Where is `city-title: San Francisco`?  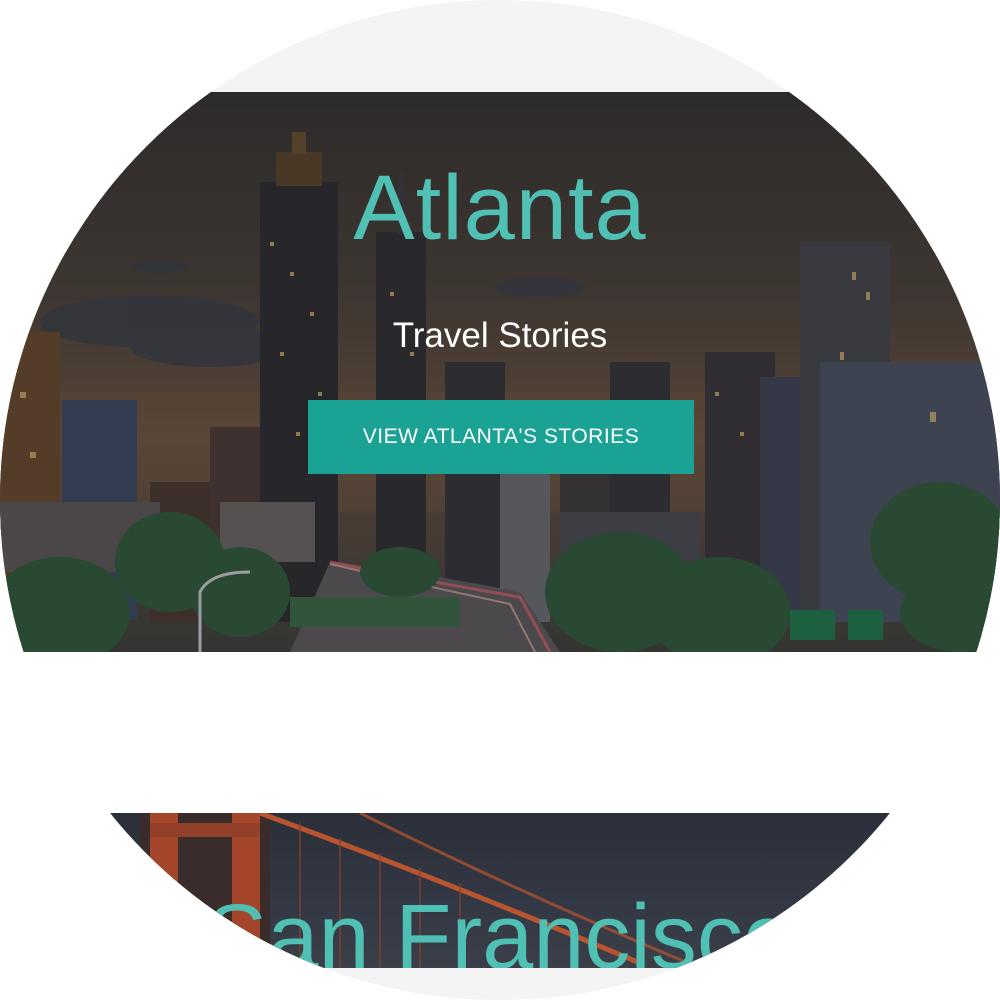
city-title: San Francisco is located at coordinates (500, 927).